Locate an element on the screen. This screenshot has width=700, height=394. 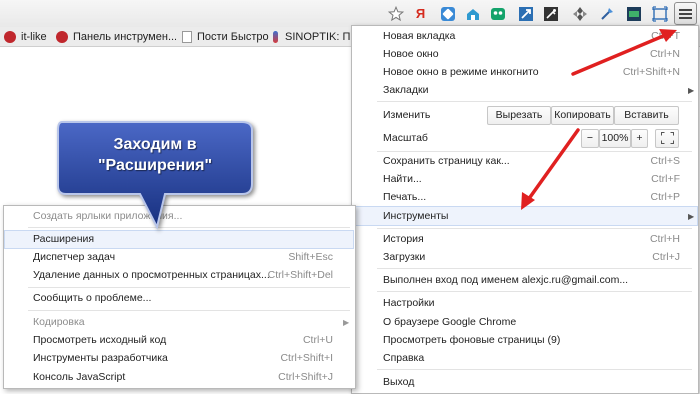
callout-text: Заходим в "Расширения" is located at coordinates (155, 155).